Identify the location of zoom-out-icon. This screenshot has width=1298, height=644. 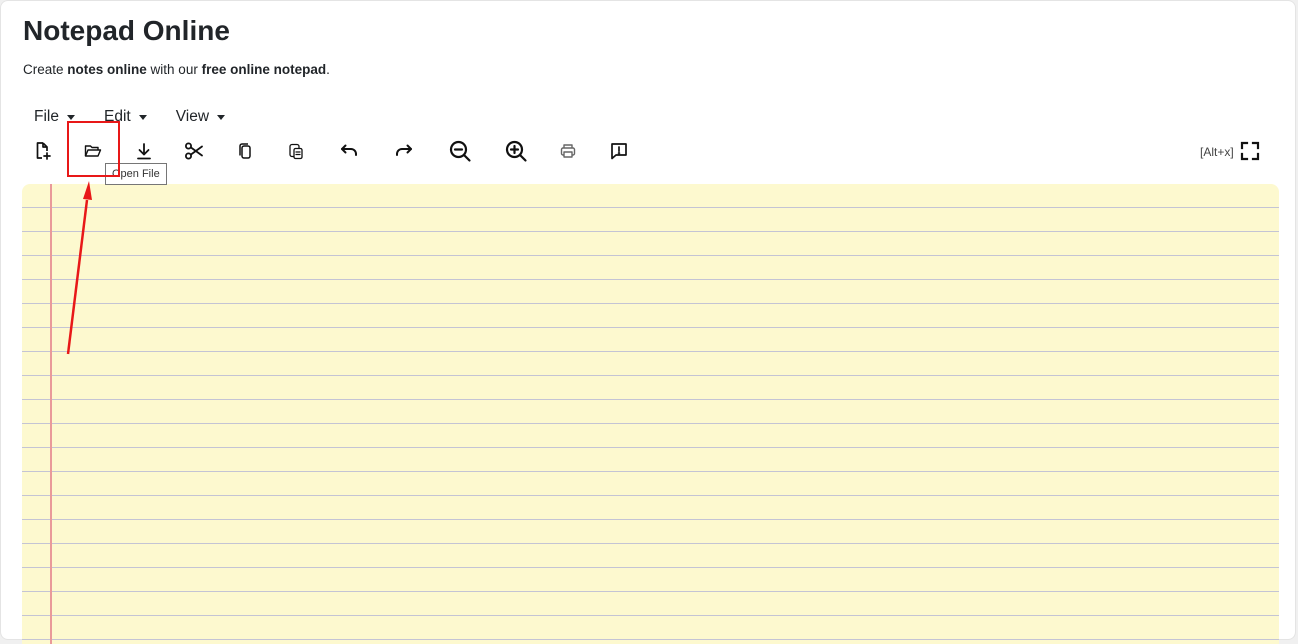
(460, 151).